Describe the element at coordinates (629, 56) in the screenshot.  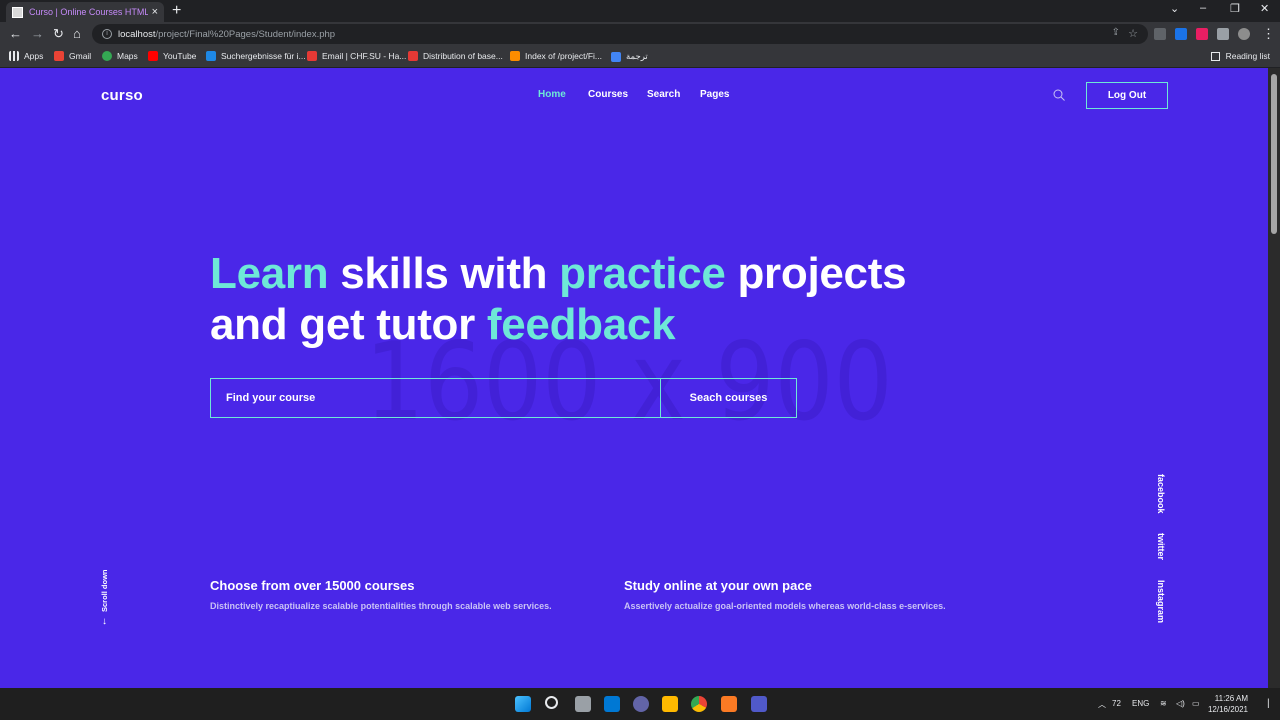
I see `bookmark-translate: ترجمة` at that location.